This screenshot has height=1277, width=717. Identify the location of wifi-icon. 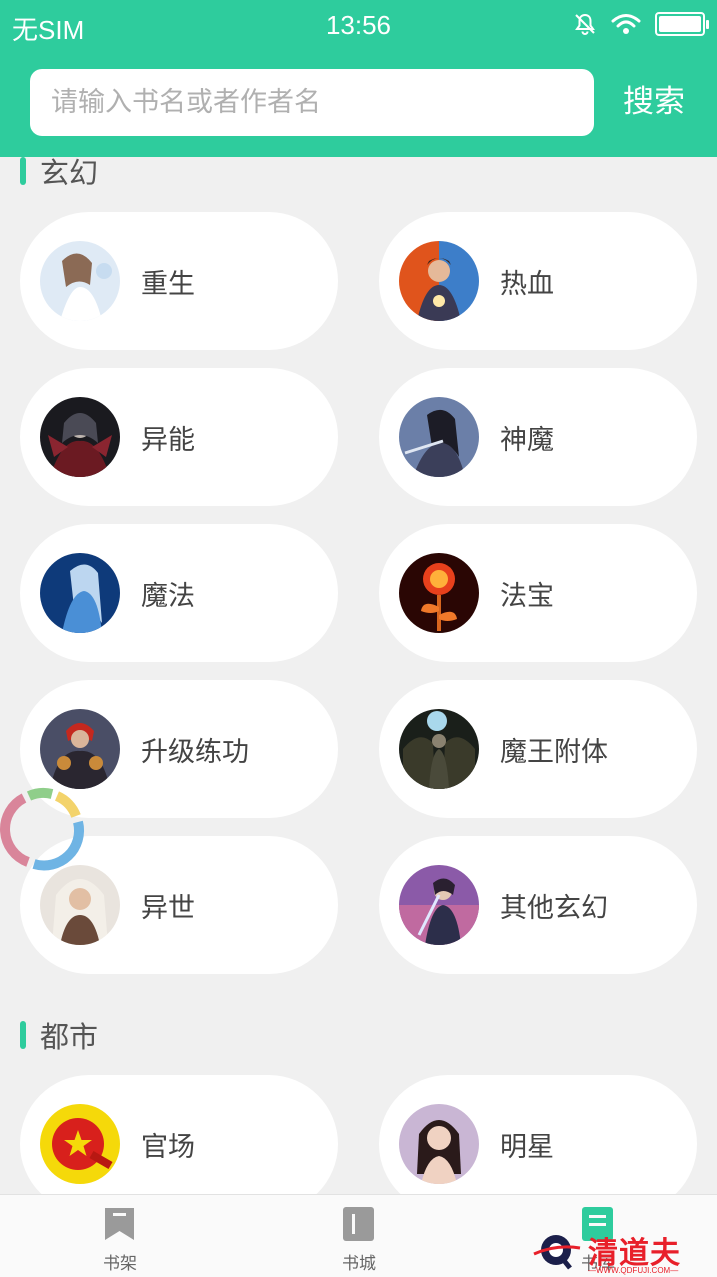
(626, 24).